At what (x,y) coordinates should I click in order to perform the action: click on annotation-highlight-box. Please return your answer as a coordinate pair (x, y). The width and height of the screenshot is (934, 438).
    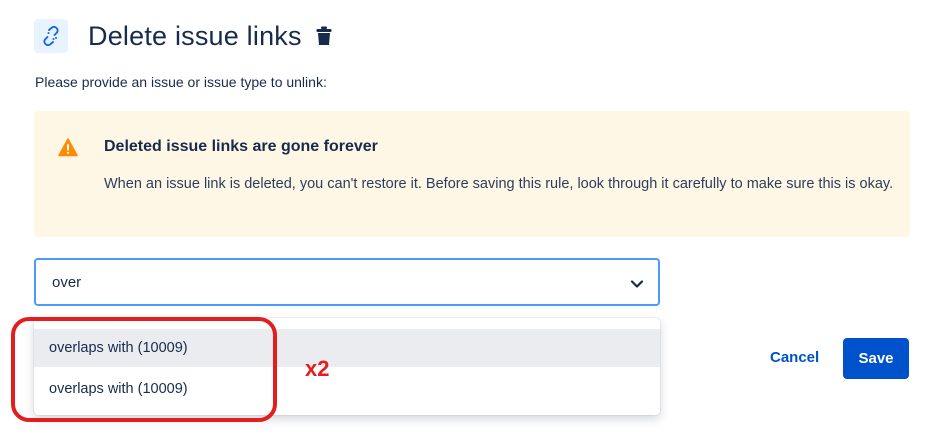
    Looking at the image, I should click on (144, 369).